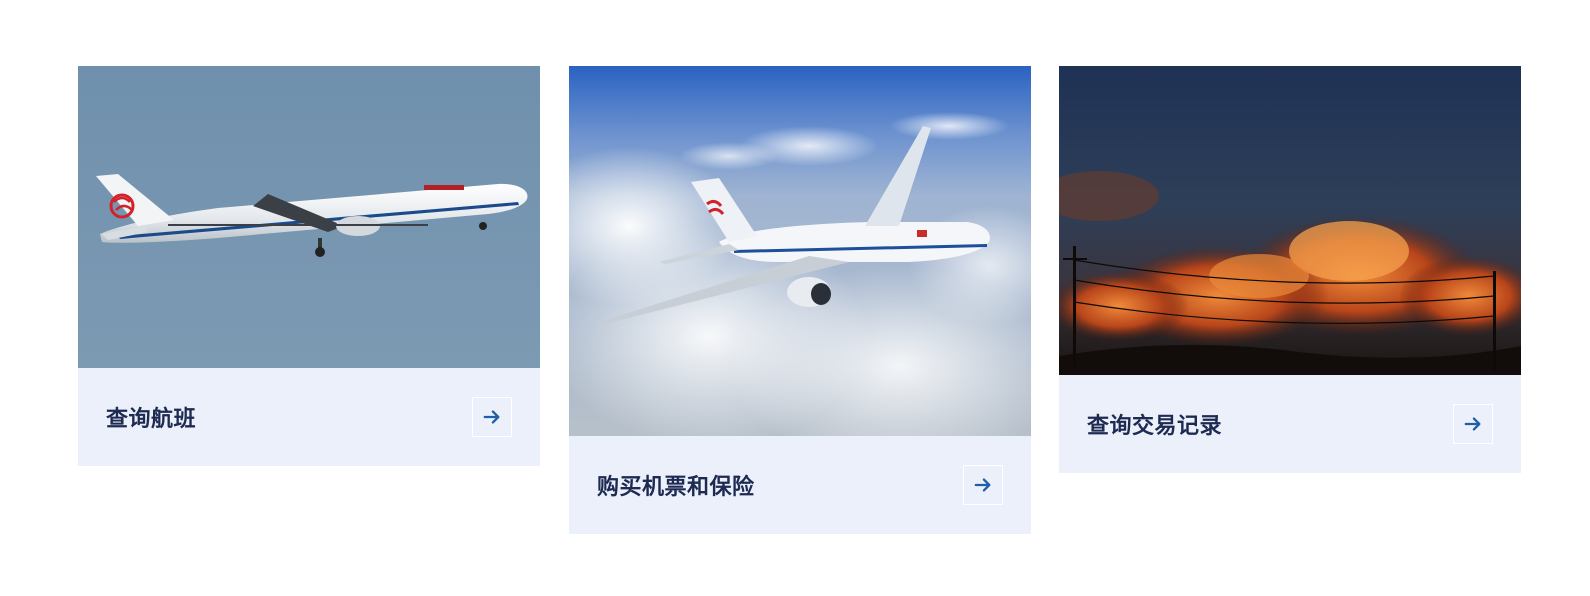 This screenshot has width=1590, height=596. Describe the element at coordinates (676, 485) in the screenshot. I see `card-title: 购买机票和保险` at that location.